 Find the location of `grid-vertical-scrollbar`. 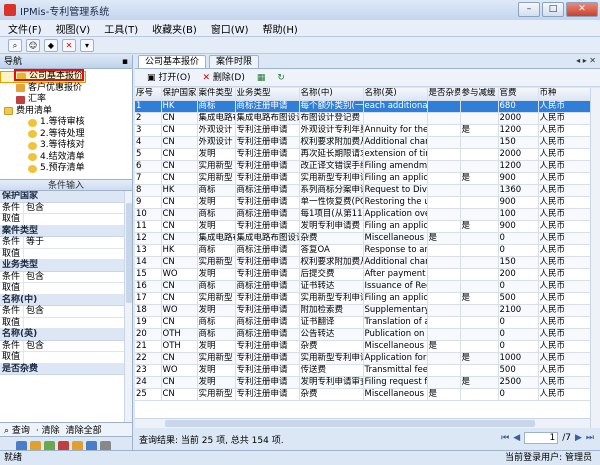

grid-vertical-scrollbar is located at coordinates (595, 258).